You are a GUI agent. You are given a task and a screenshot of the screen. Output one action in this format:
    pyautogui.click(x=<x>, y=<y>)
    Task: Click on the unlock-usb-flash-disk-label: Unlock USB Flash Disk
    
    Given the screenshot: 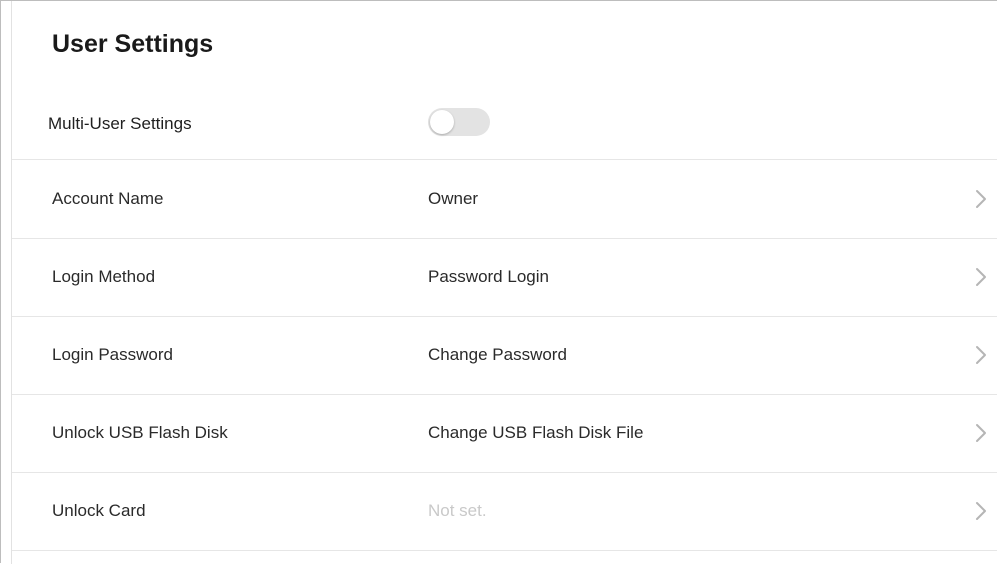 What is the action you would take?
    pyautogui.click(x=140, y=432)
    